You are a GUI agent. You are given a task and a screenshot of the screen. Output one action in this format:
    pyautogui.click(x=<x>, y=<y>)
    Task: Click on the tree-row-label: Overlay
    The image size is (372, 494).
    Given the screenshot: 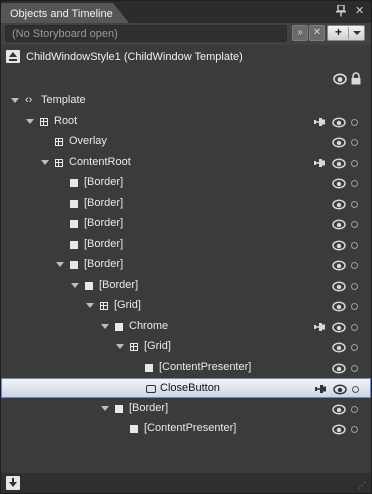 What is the action you would take?
    pyautogui.click(x=88, y=141)
    